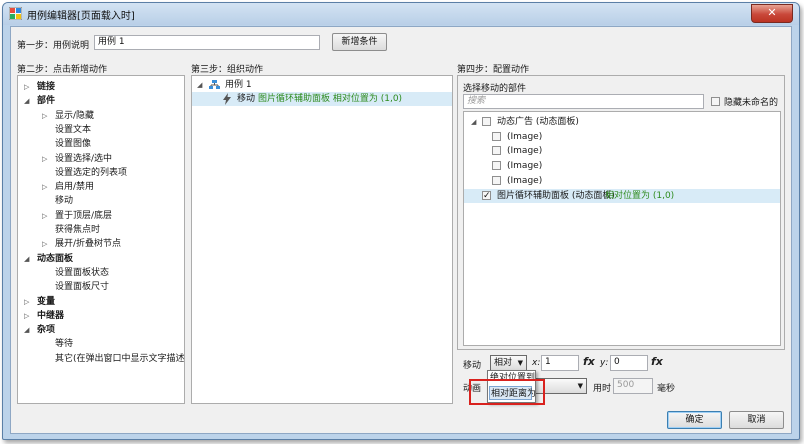 The height and width of the screenshot is (444, 804). Describe the element at coordinates (81, 16) in the screenshot. I see `window-title: 用例编辑器[页面载入时]` at that location.